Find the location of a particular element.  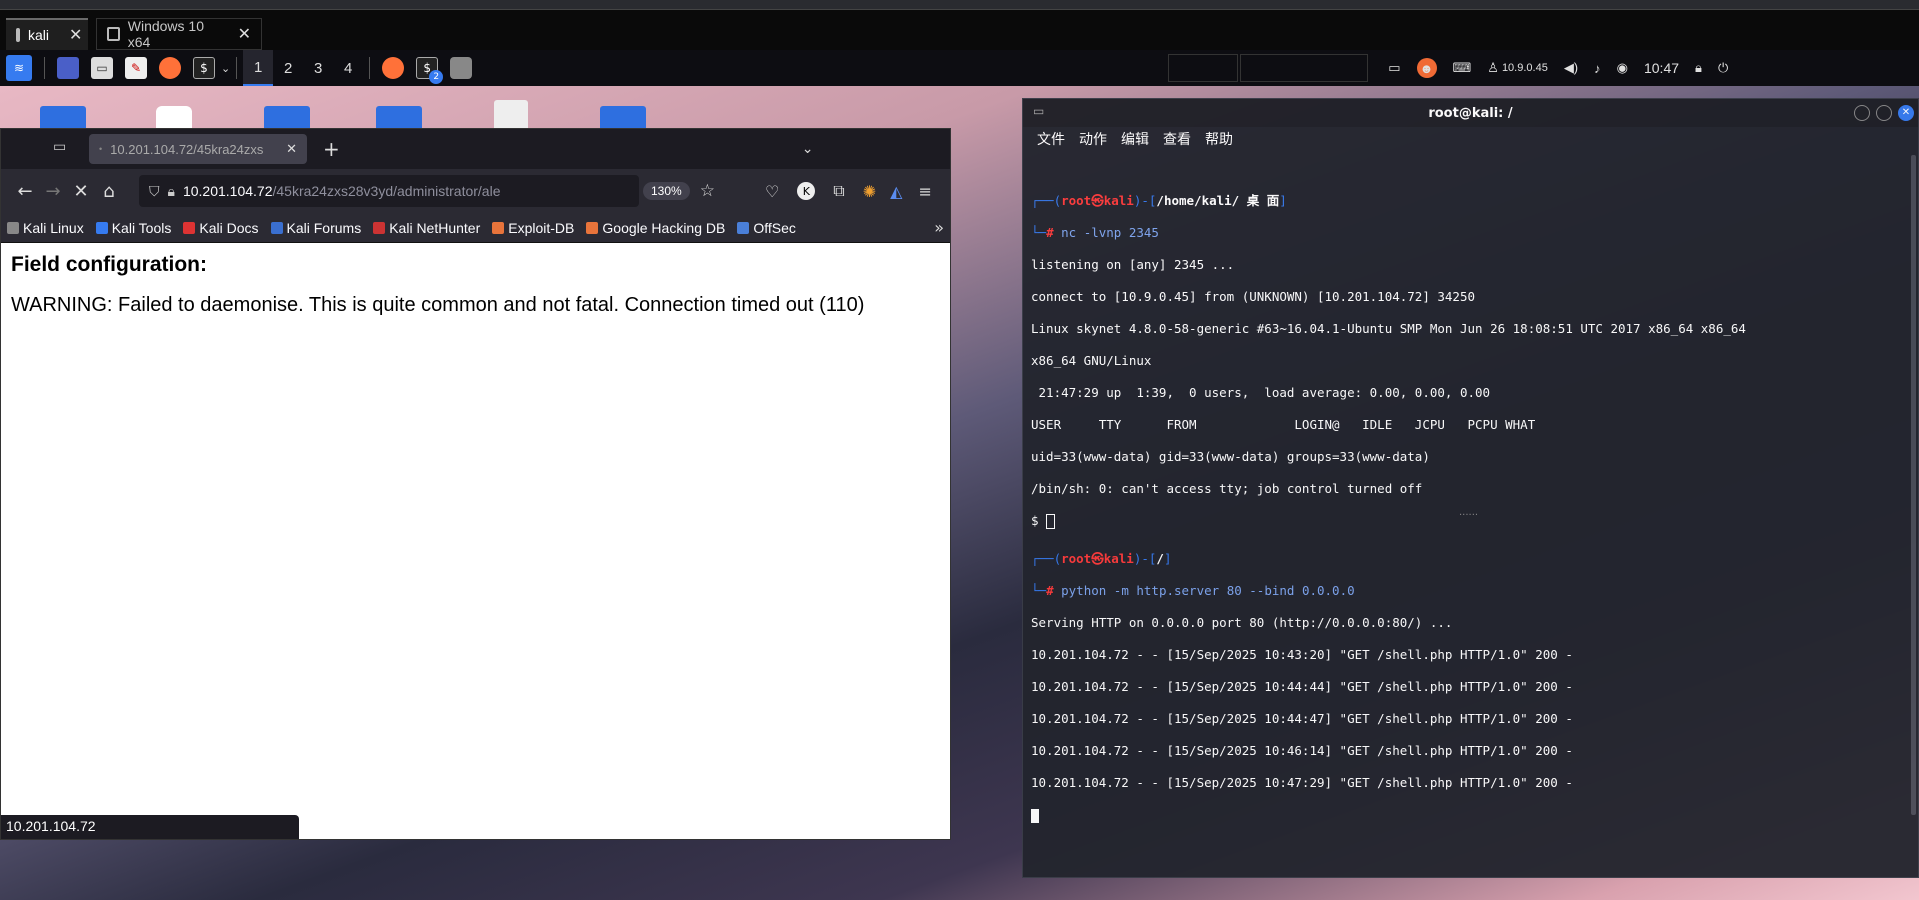

menu-help: 帮助 is located at coordinates (1219, 139).